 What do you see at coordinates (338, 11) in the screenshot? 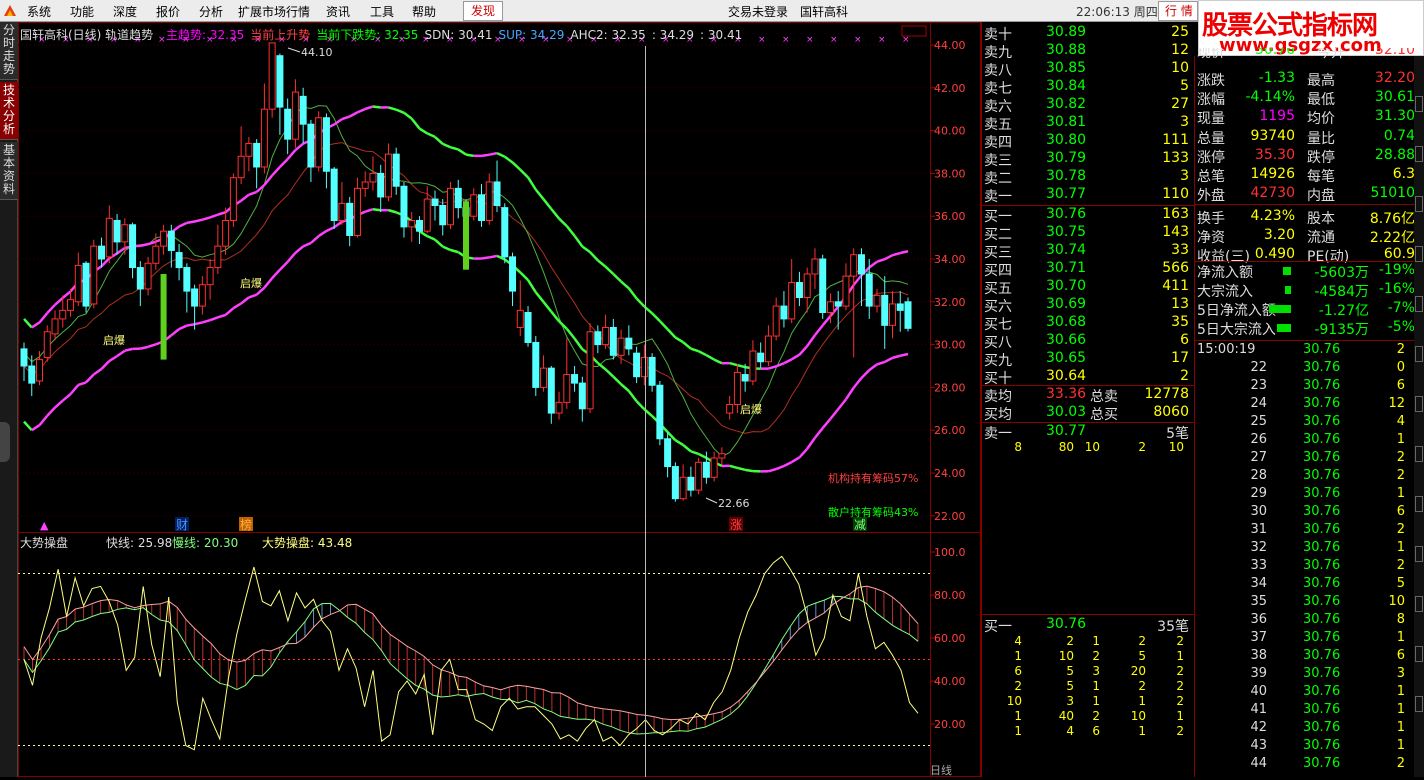
I see `menu-info: 资讯` at bounding box center [338, 11].